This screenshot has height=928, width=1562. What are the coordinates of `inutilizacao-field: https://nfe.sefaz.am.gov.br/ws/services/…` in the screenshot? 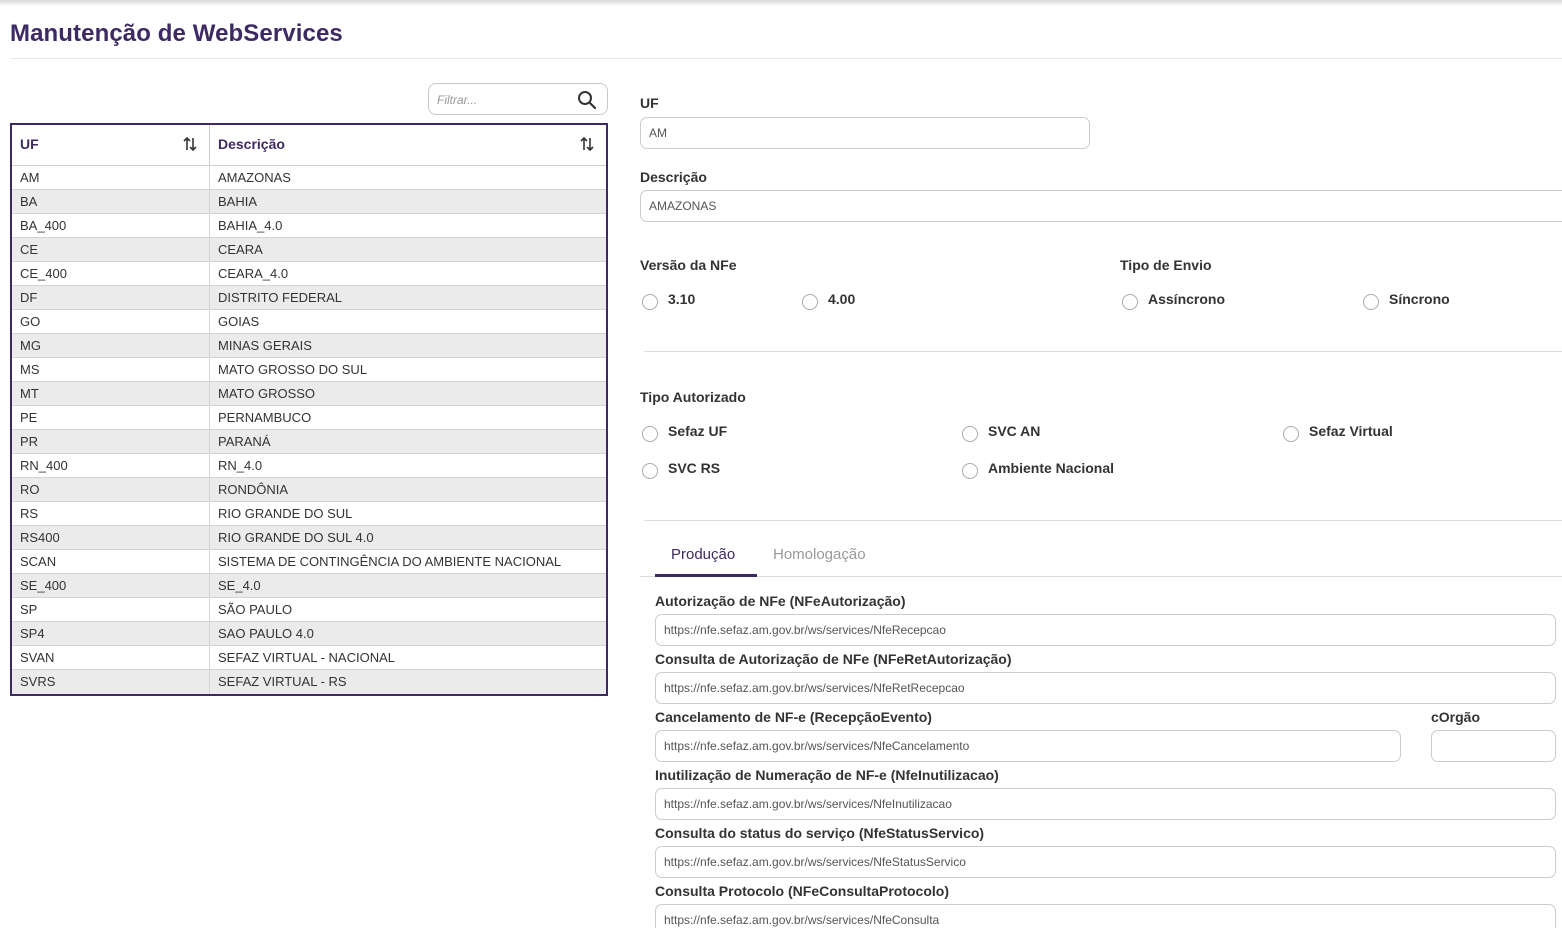 It's located at (1105, 804).